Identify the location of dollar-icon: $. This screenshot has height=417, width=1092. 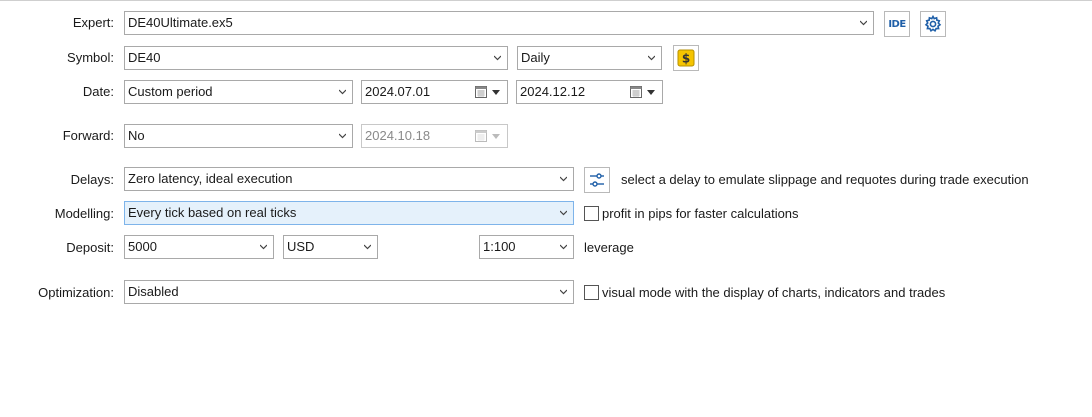
(686, 58).